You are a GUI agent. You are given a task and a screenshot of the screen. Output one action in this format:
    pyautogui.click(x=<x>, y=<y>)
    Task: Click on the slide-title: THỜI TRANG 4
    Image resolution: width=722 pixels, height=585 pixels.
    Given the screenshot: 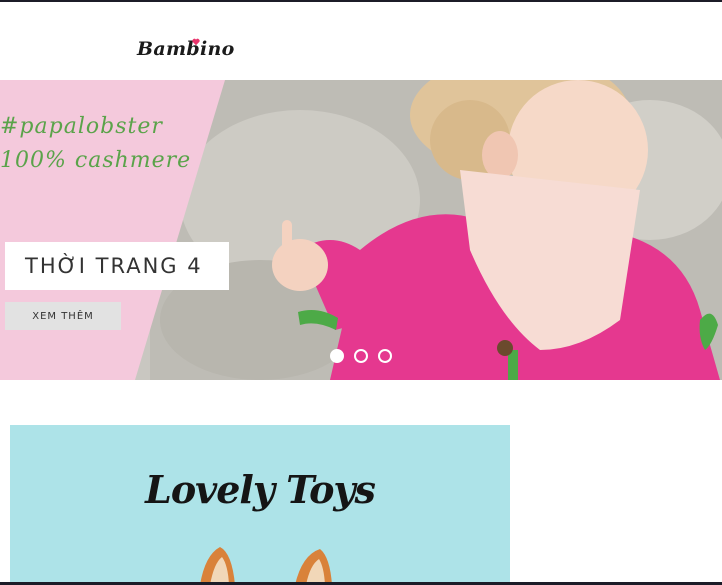 What is the action you would take?
    pyautogui.click(x=114, y=266)
    